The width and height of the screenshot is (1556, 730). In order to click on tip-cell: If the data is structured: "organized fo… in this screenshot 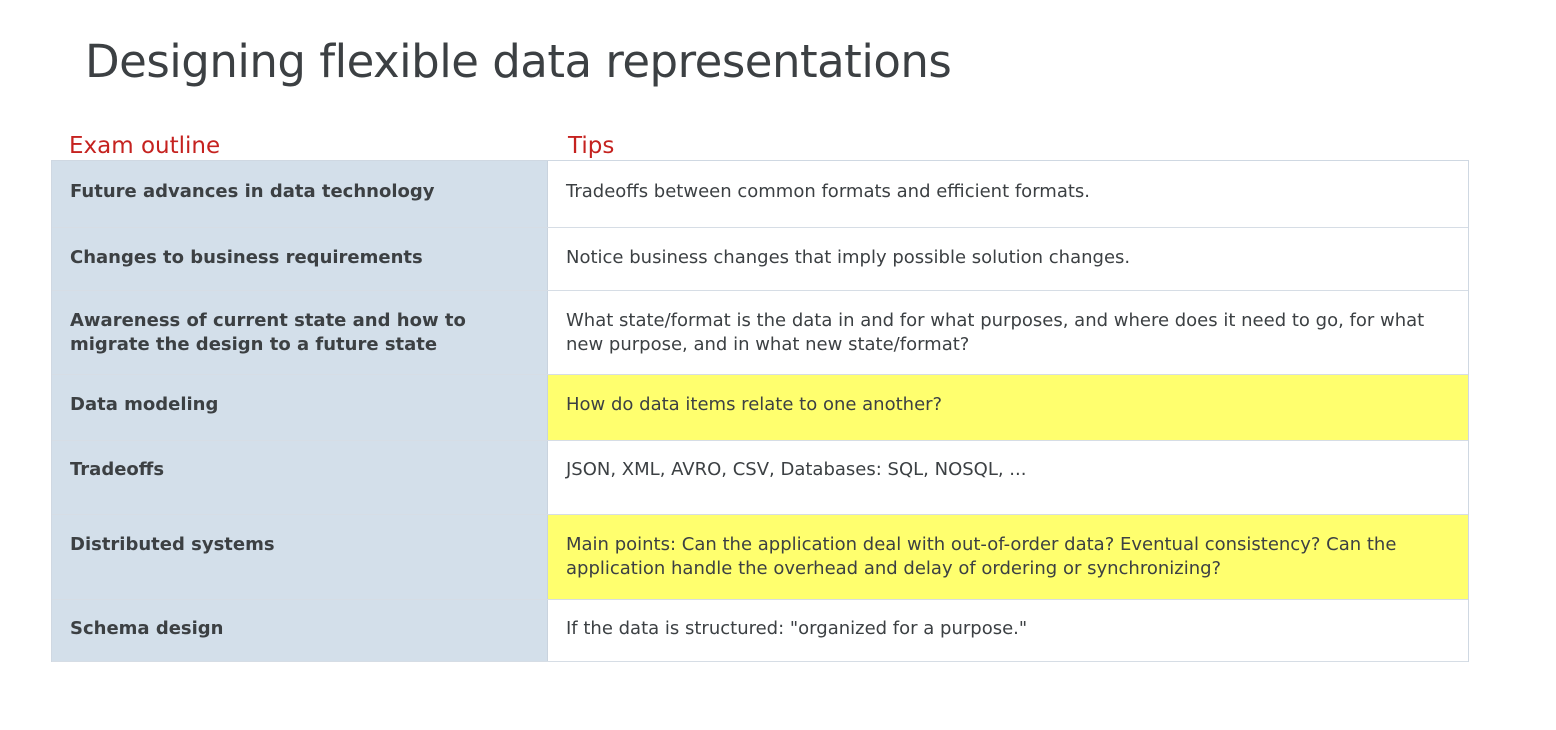, I will do `click(1008, 630)`.